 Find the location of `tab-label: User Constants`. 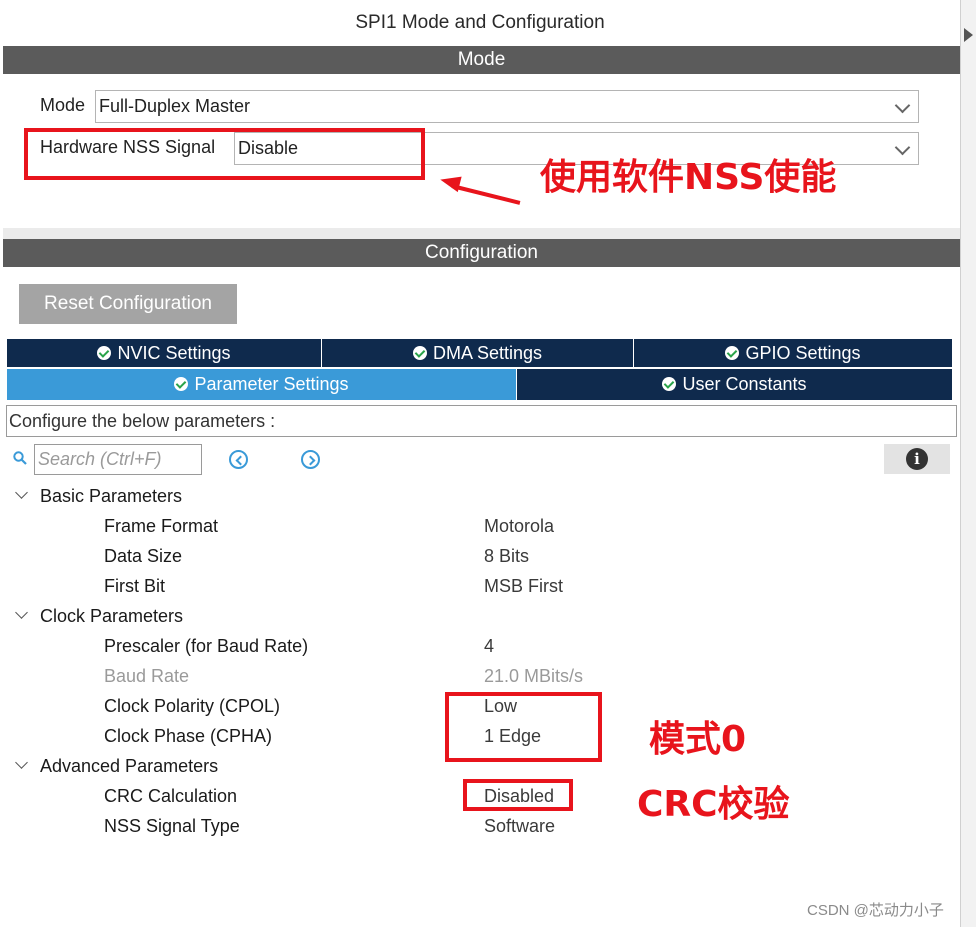

tab-label: User Constants is located at coordinates (744, 384).